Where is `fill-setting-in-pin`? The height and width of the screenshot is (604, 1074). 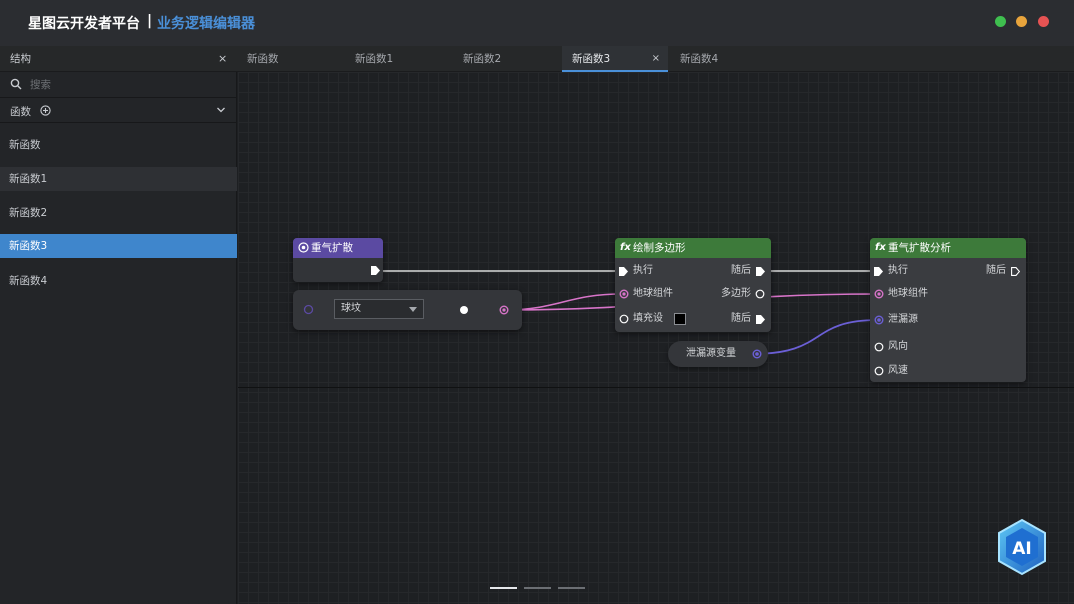
fill-setting-in-pin is located at coordinates (624, 319).